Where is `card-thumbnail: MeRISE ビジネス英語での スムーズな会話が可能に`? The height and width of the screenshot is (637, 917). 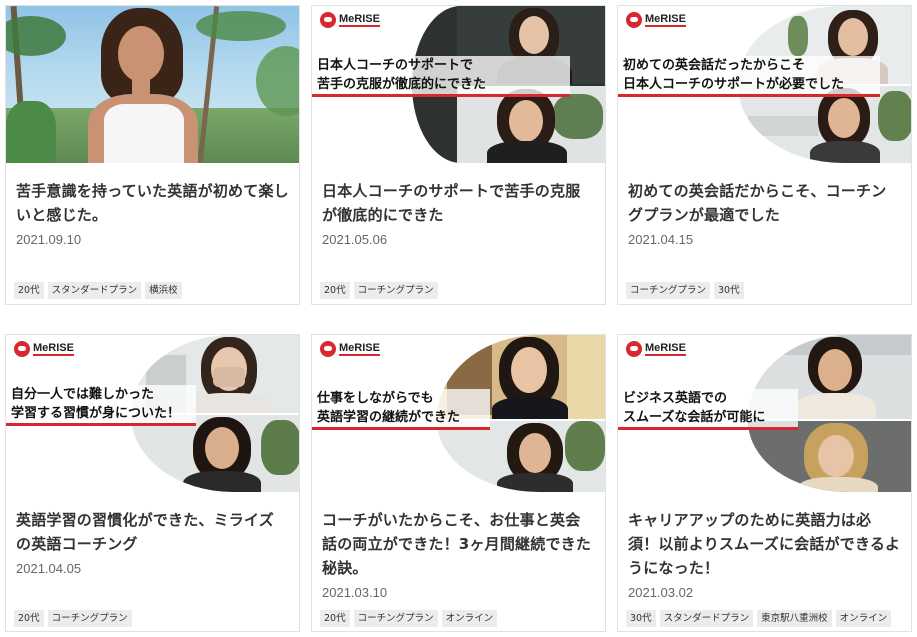 card-thumbnail: MeRISE ビジネス英語での スムーズな会話が可能に is located at coordinates (764, 413).